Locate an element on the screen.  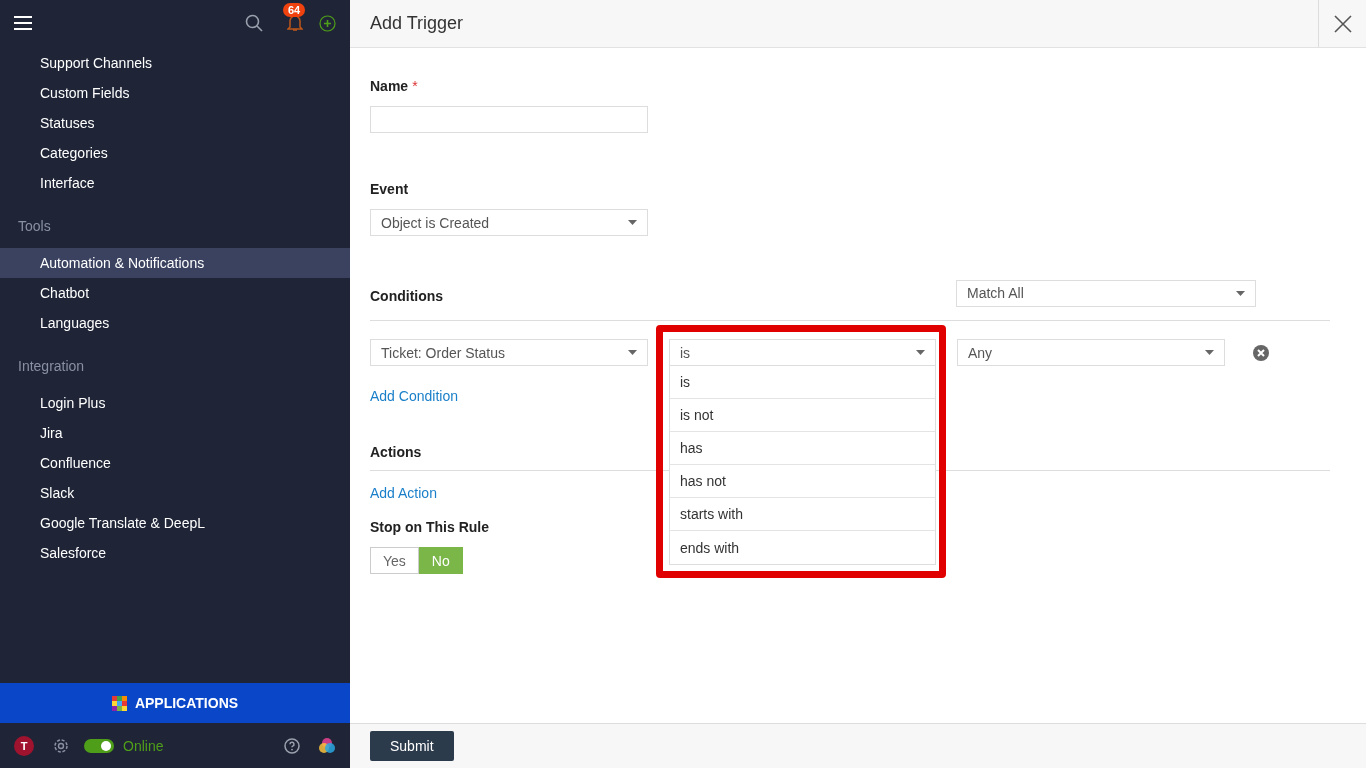
condition-value-select: Any is located at coordinates (1091, 352).